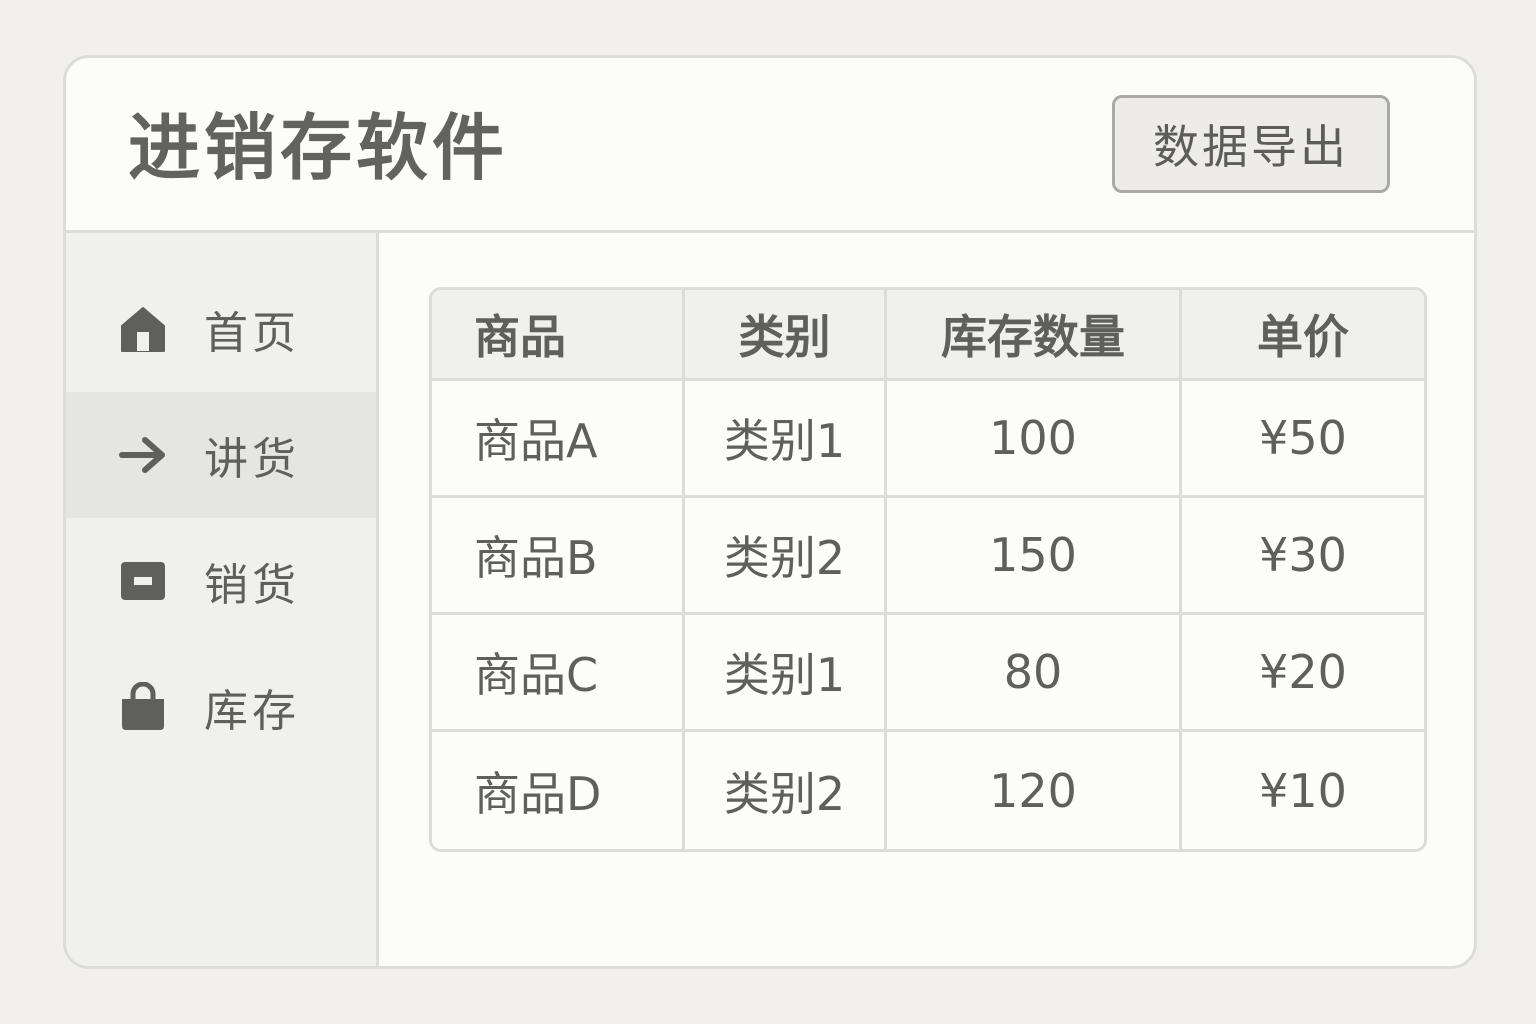 The image size is (1536, 1024). I want to click on table-row: 商品C 类别1 80 ¥20, so click(928, 673).